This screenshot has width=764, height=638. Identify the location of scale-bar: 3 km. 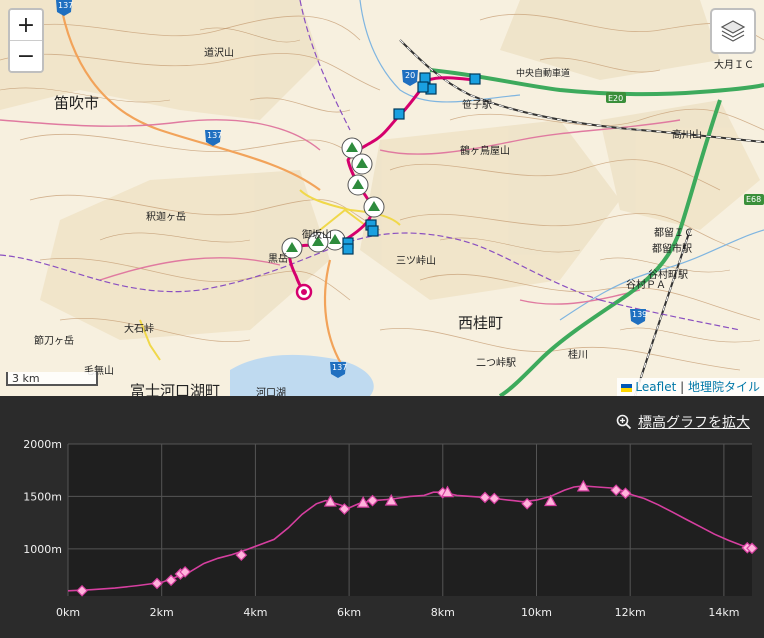
(52, 379).